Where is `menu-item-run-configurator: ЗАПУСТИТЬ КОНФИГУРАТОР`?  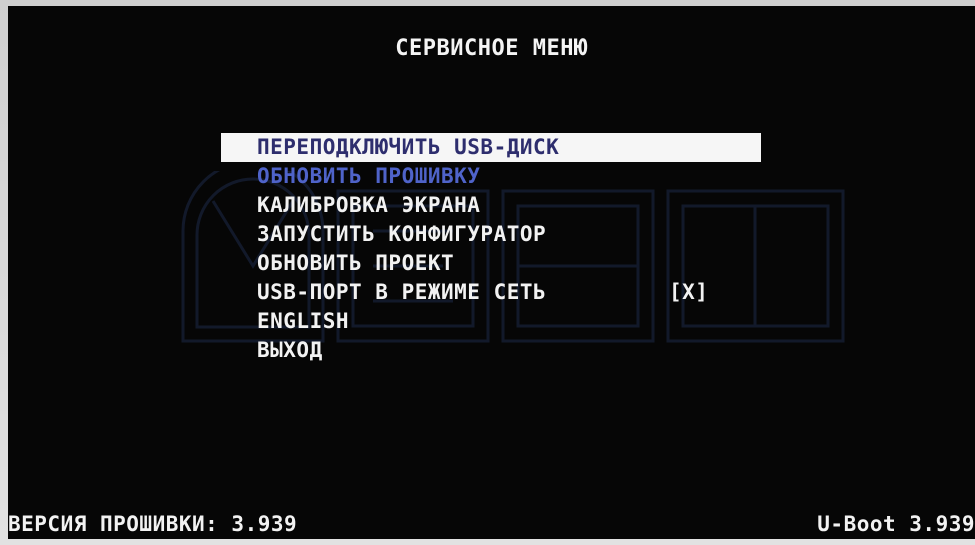 menu-item-run-configurator: ЗАПУСТИТЬ КОНФИГУРАТОР is located at coordinates (491, 234).